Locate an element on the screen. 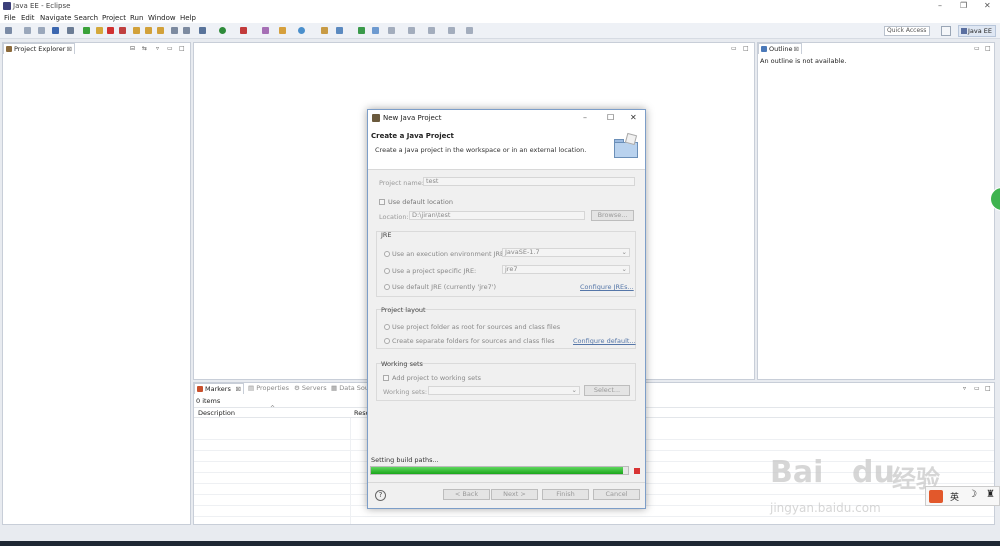  dialog-minimize-icon: – is located at coordinates (585, 118).